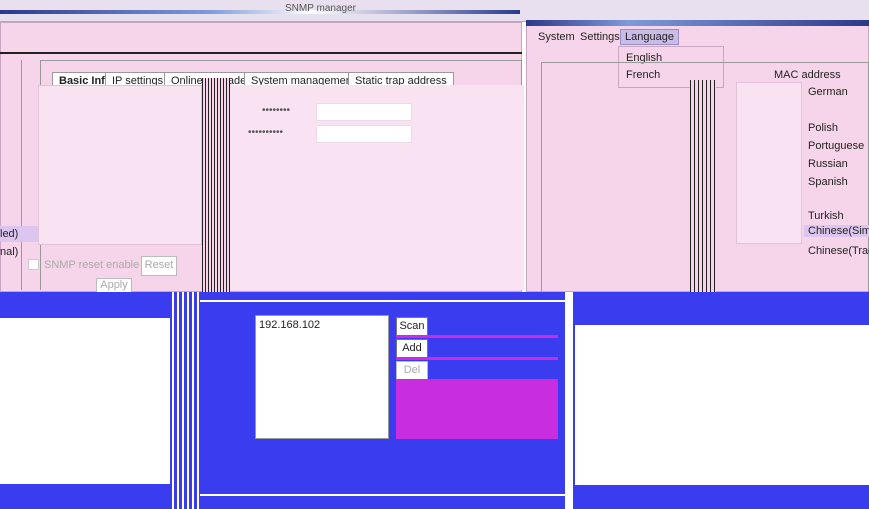  I want to click on language-item-selected: Chinese(Simp, so click(836, 231).